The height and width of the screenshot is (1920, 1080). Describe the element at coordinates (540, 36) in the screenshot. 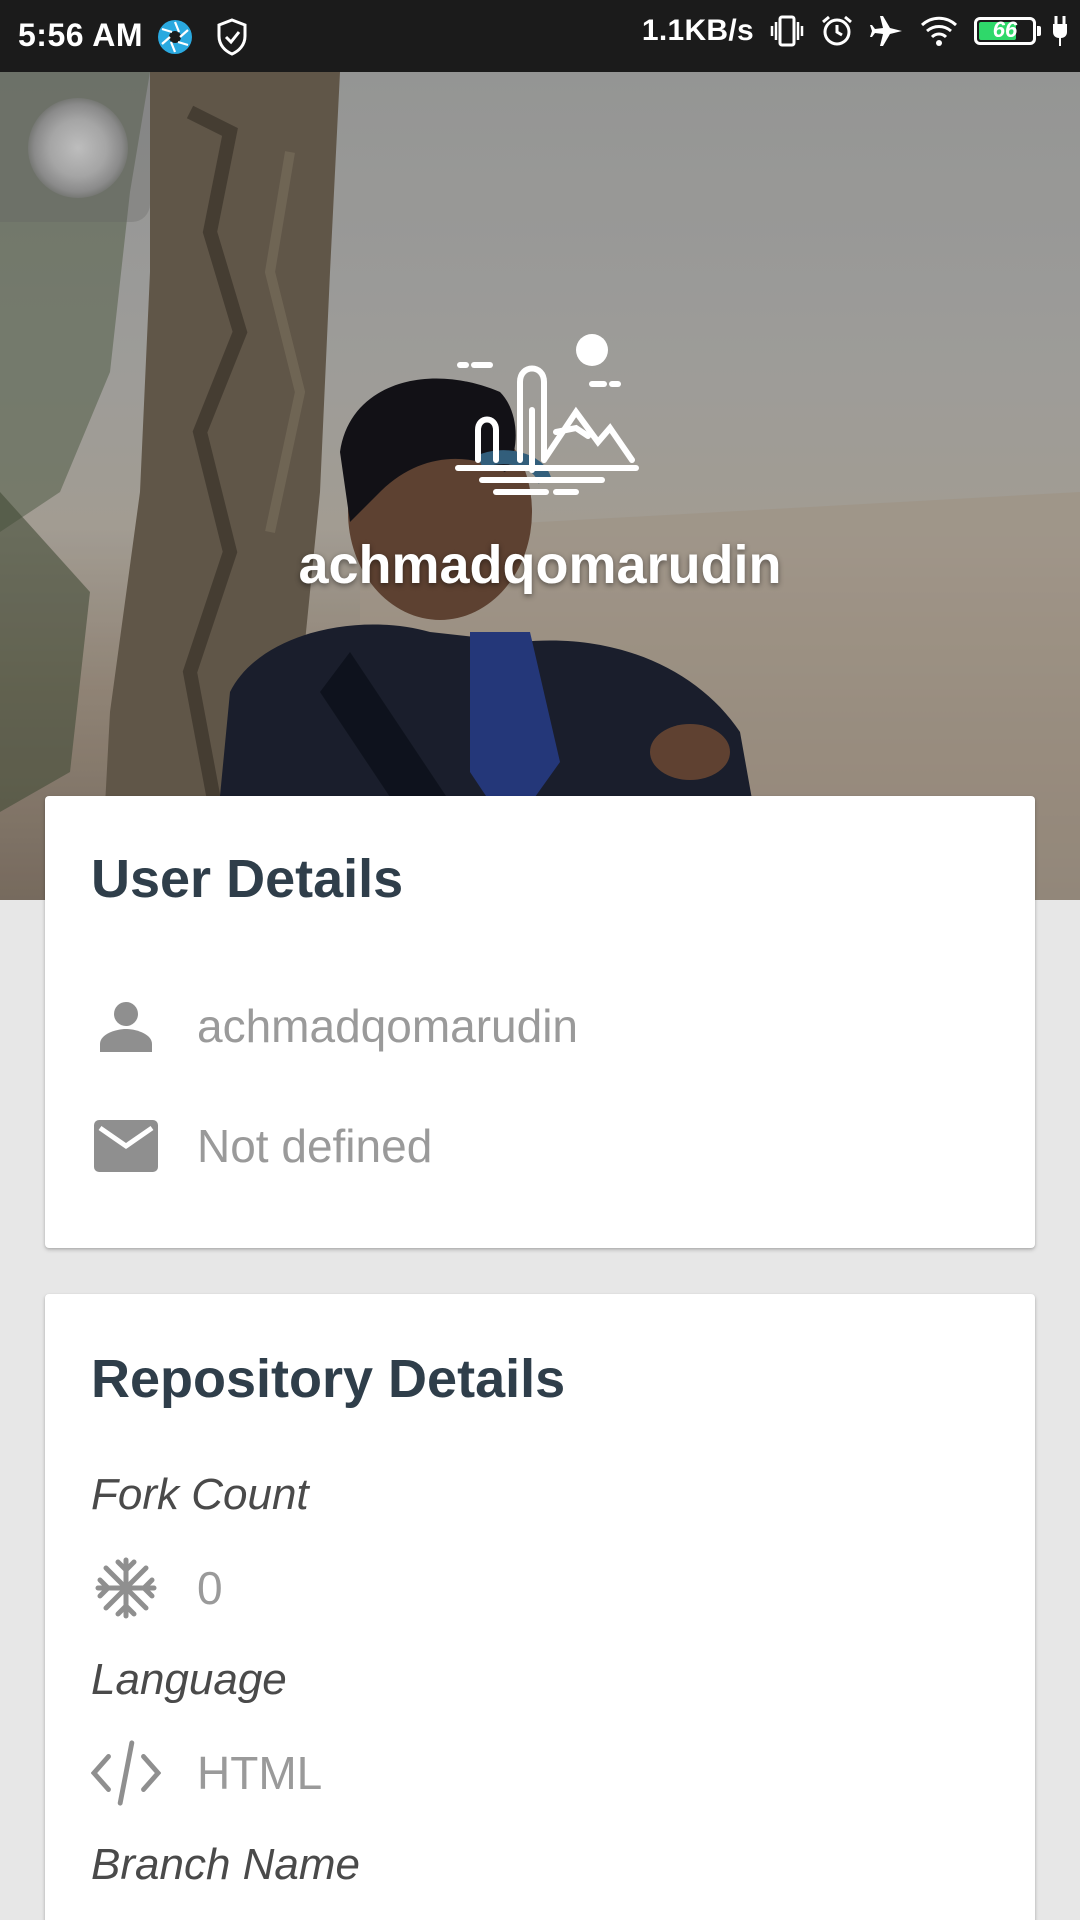

I see `status-bar: 5:56 AM 1.1KB/s 66` at that location.